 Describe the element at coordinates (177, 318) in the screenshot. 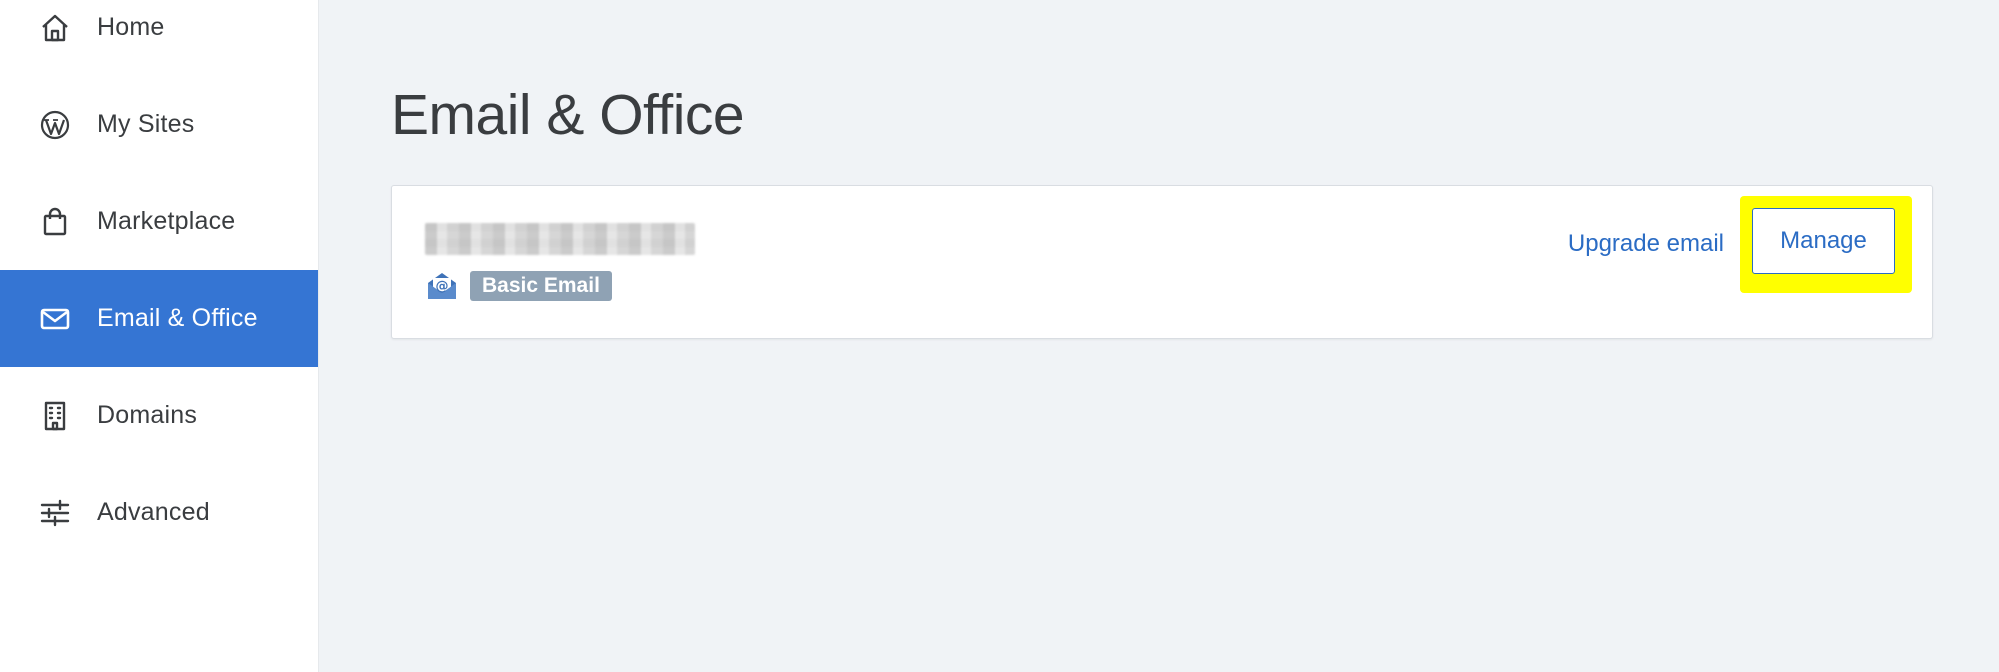

I see `sidebar-item-label: Email & Office` at that location.